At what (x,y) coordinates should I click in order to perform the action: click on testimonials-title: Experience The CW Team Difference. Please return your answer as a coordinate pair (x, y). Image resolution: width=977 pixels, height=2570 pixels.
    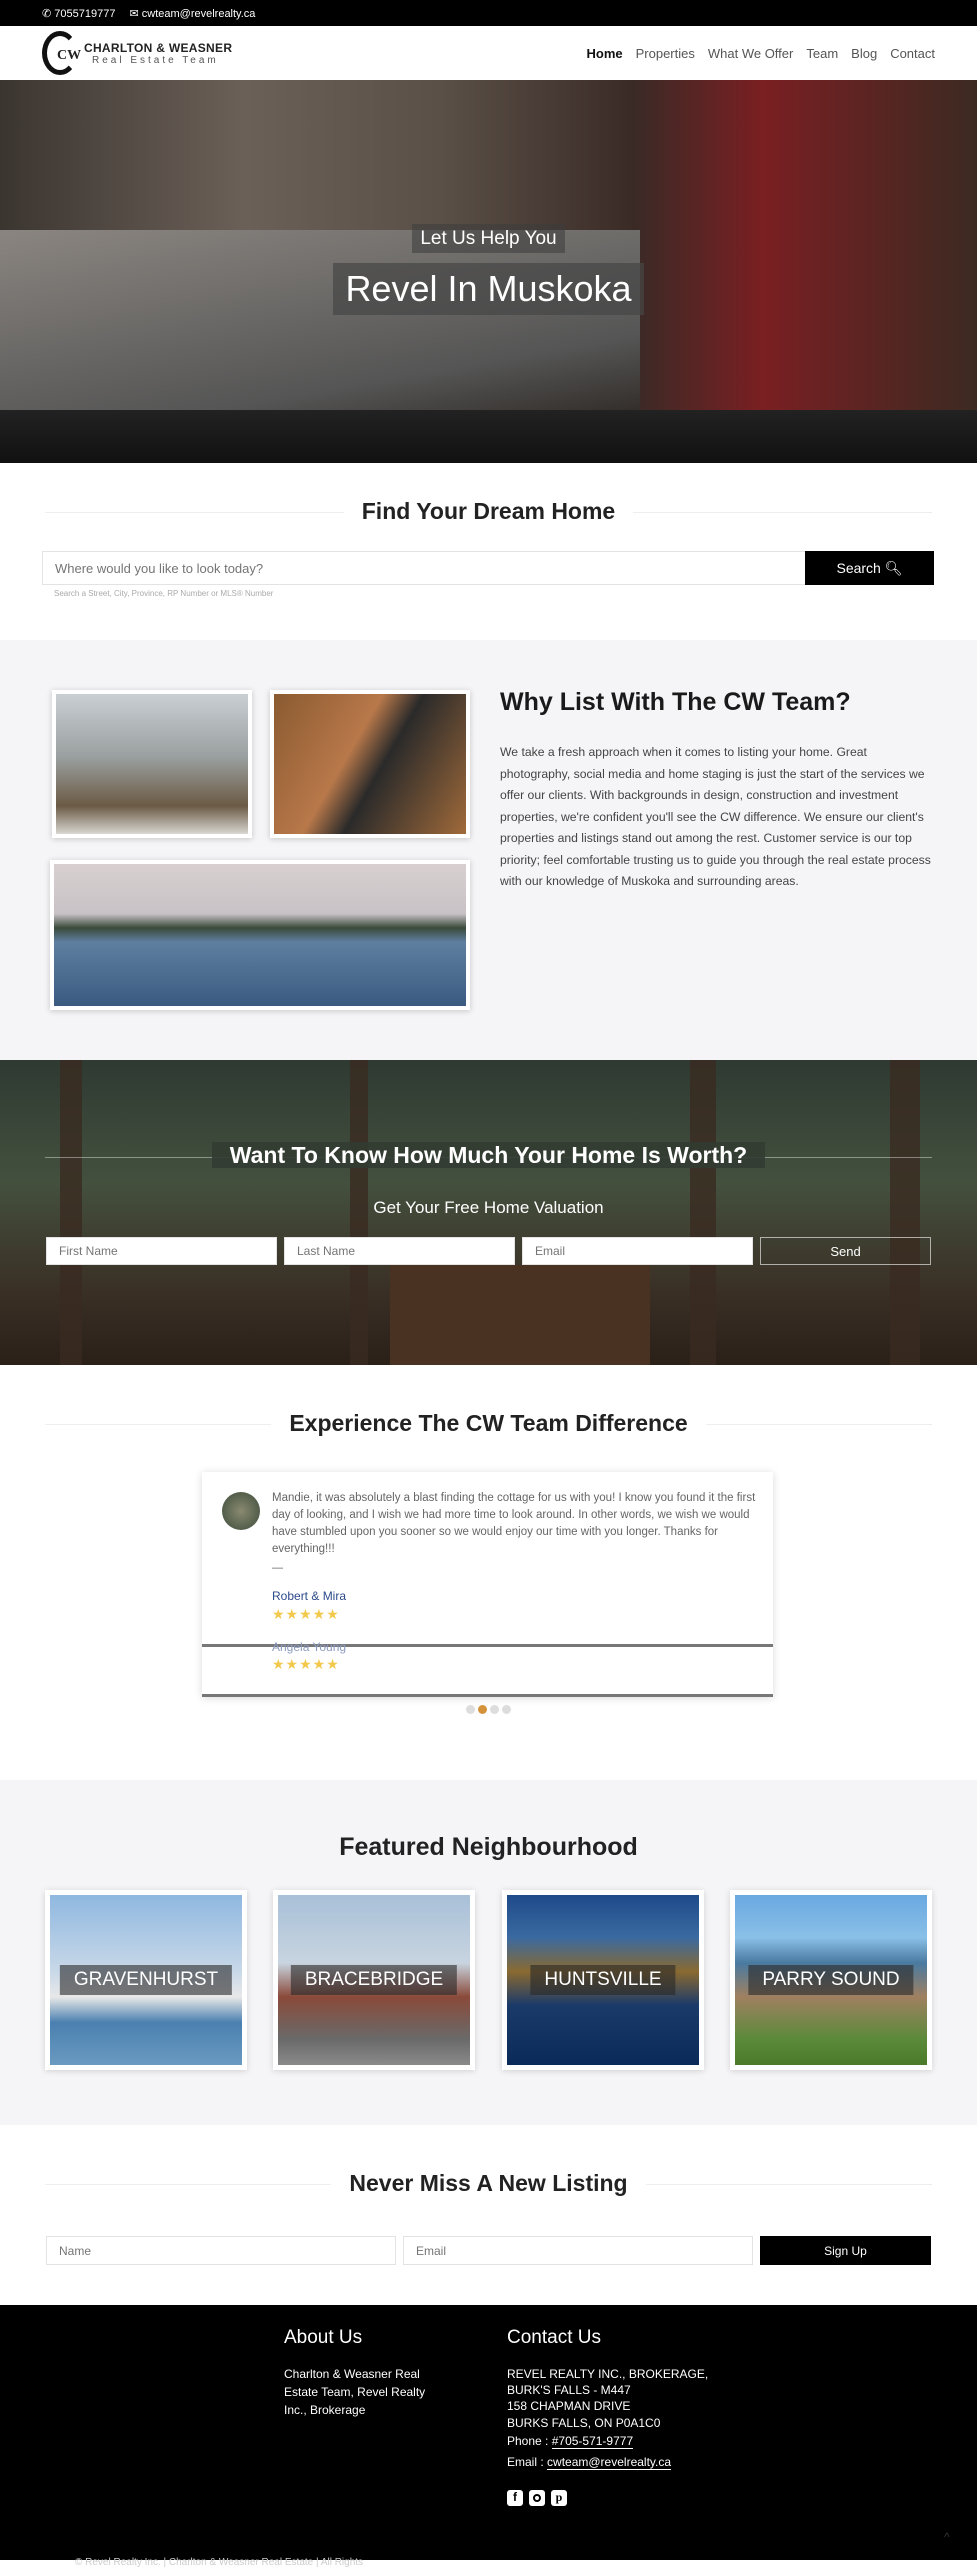
    Looking at the image, I should click on (488, 1423).